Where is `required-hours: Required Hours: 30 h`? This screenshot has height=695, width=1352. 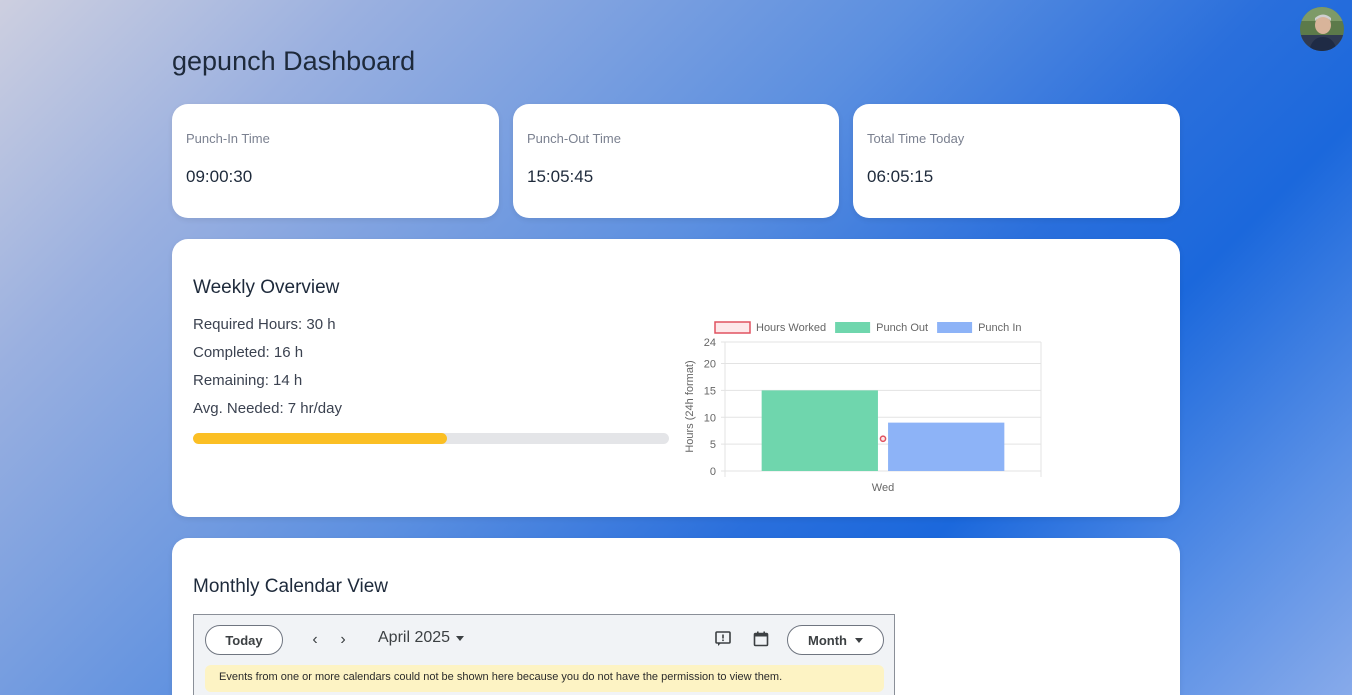
required-hours: Required Hours: 30 h is located at coordinates (264, 324).